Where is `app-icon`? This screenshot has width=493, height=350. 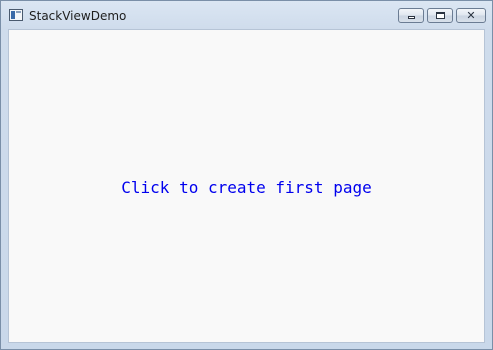
app-icon is located at coordinates (16, 15).